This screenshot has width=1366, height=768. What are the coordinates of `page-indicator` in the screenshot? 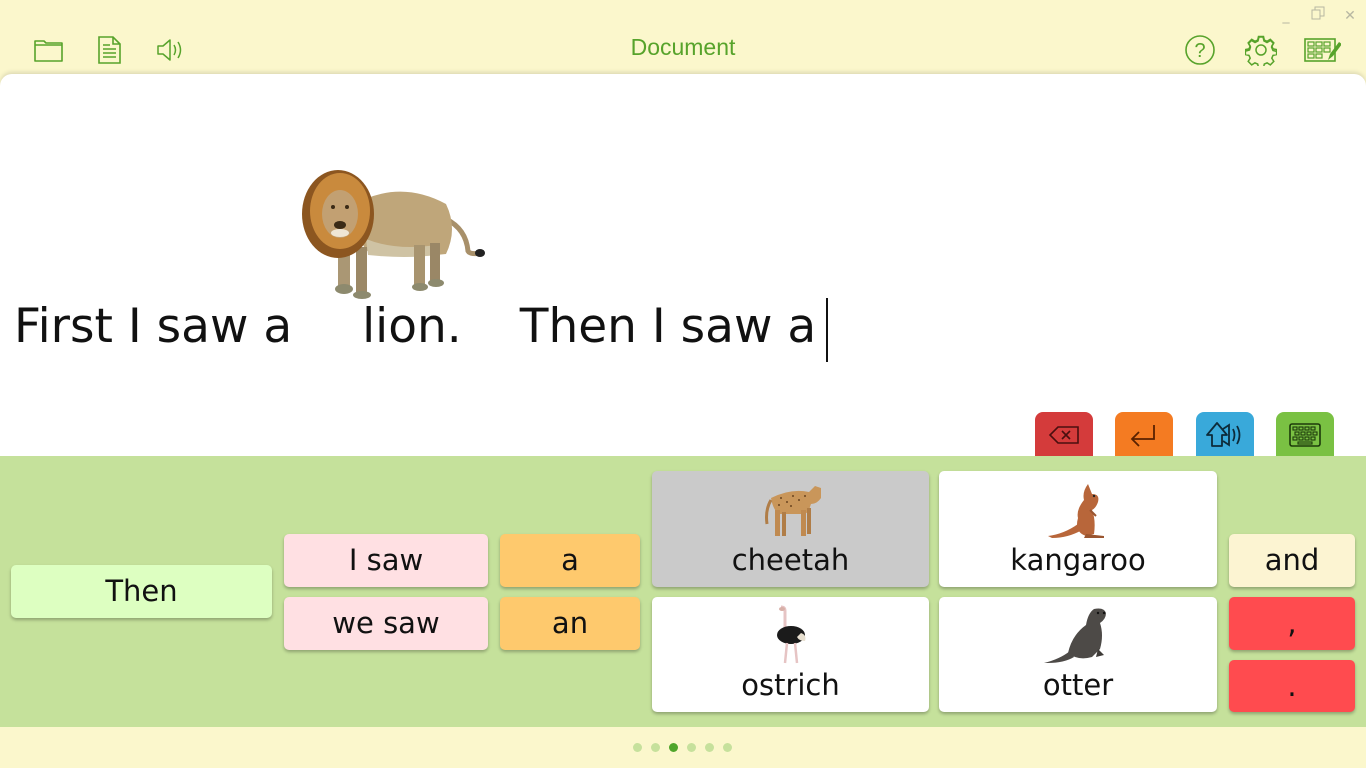 It's located at (682, 747).